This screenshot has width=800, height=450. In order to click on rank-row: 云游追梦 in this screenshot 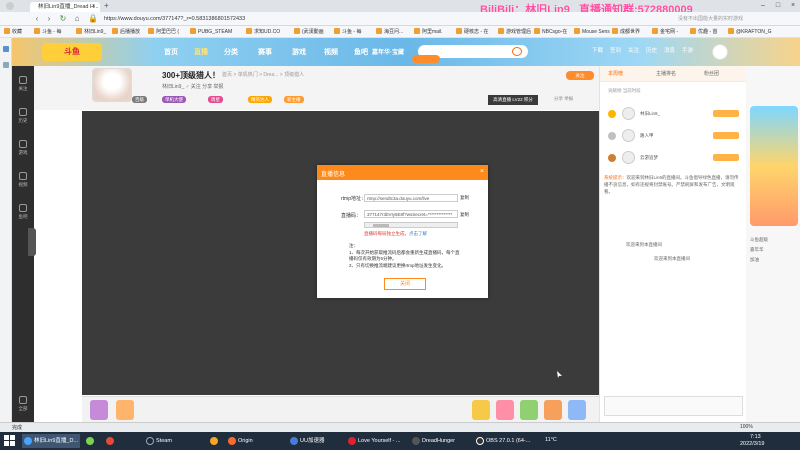, I will do `click(675, 158)`.